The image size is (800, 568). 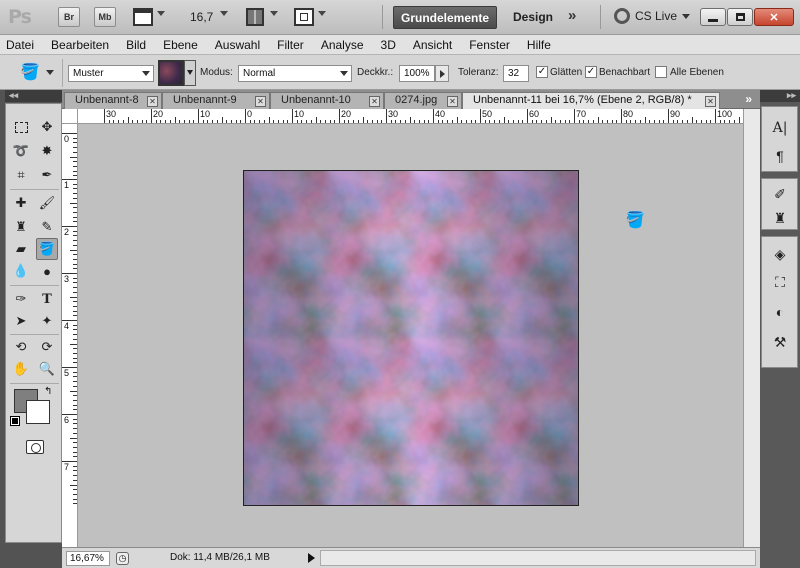 I want to click on ruler-origin, so click(x=70, y=116).